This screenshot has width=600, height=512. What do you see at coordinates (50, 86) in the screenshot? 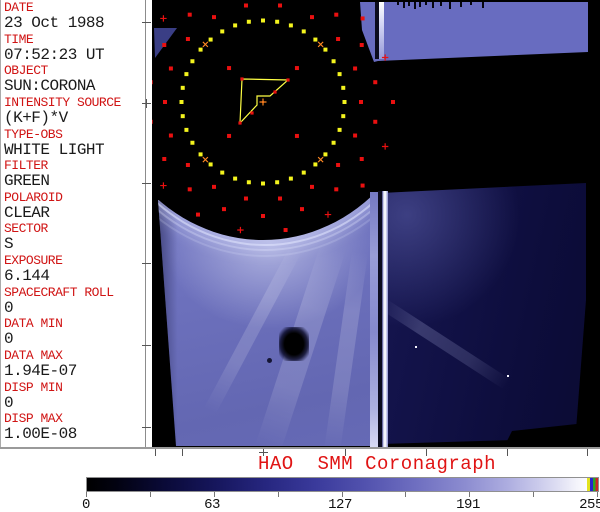
I see `field-value: SUN:CORONA` at bounding box center [50, 86].